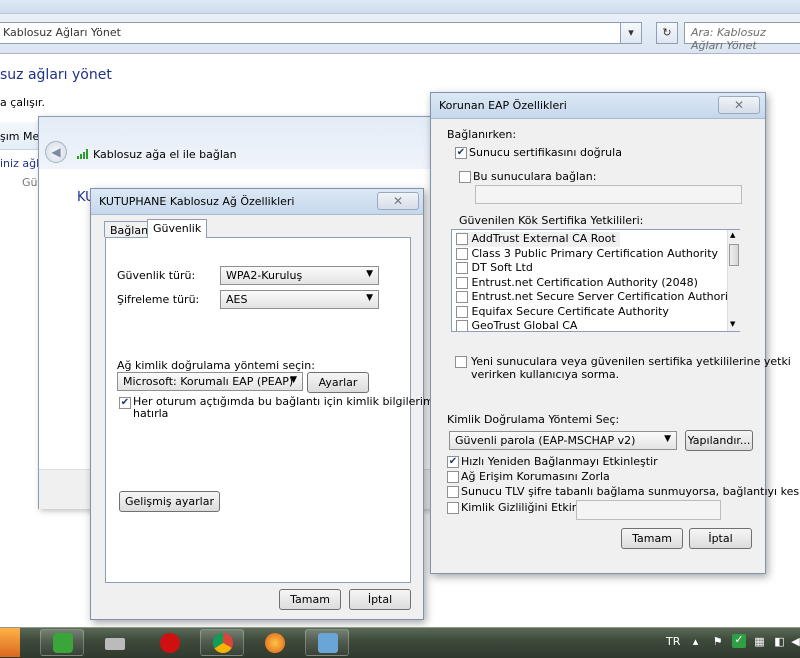 This screenshot has height=658, width=800. I want to click on connect-servers-checkbox, so click(465, 176).